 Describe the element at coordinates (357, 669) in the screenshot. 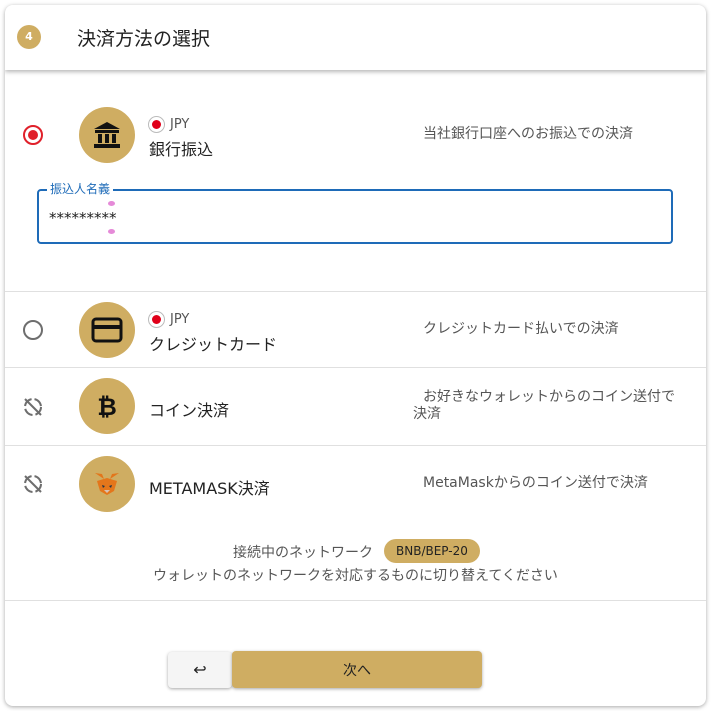

I see `next-button: 次へ` at that location.